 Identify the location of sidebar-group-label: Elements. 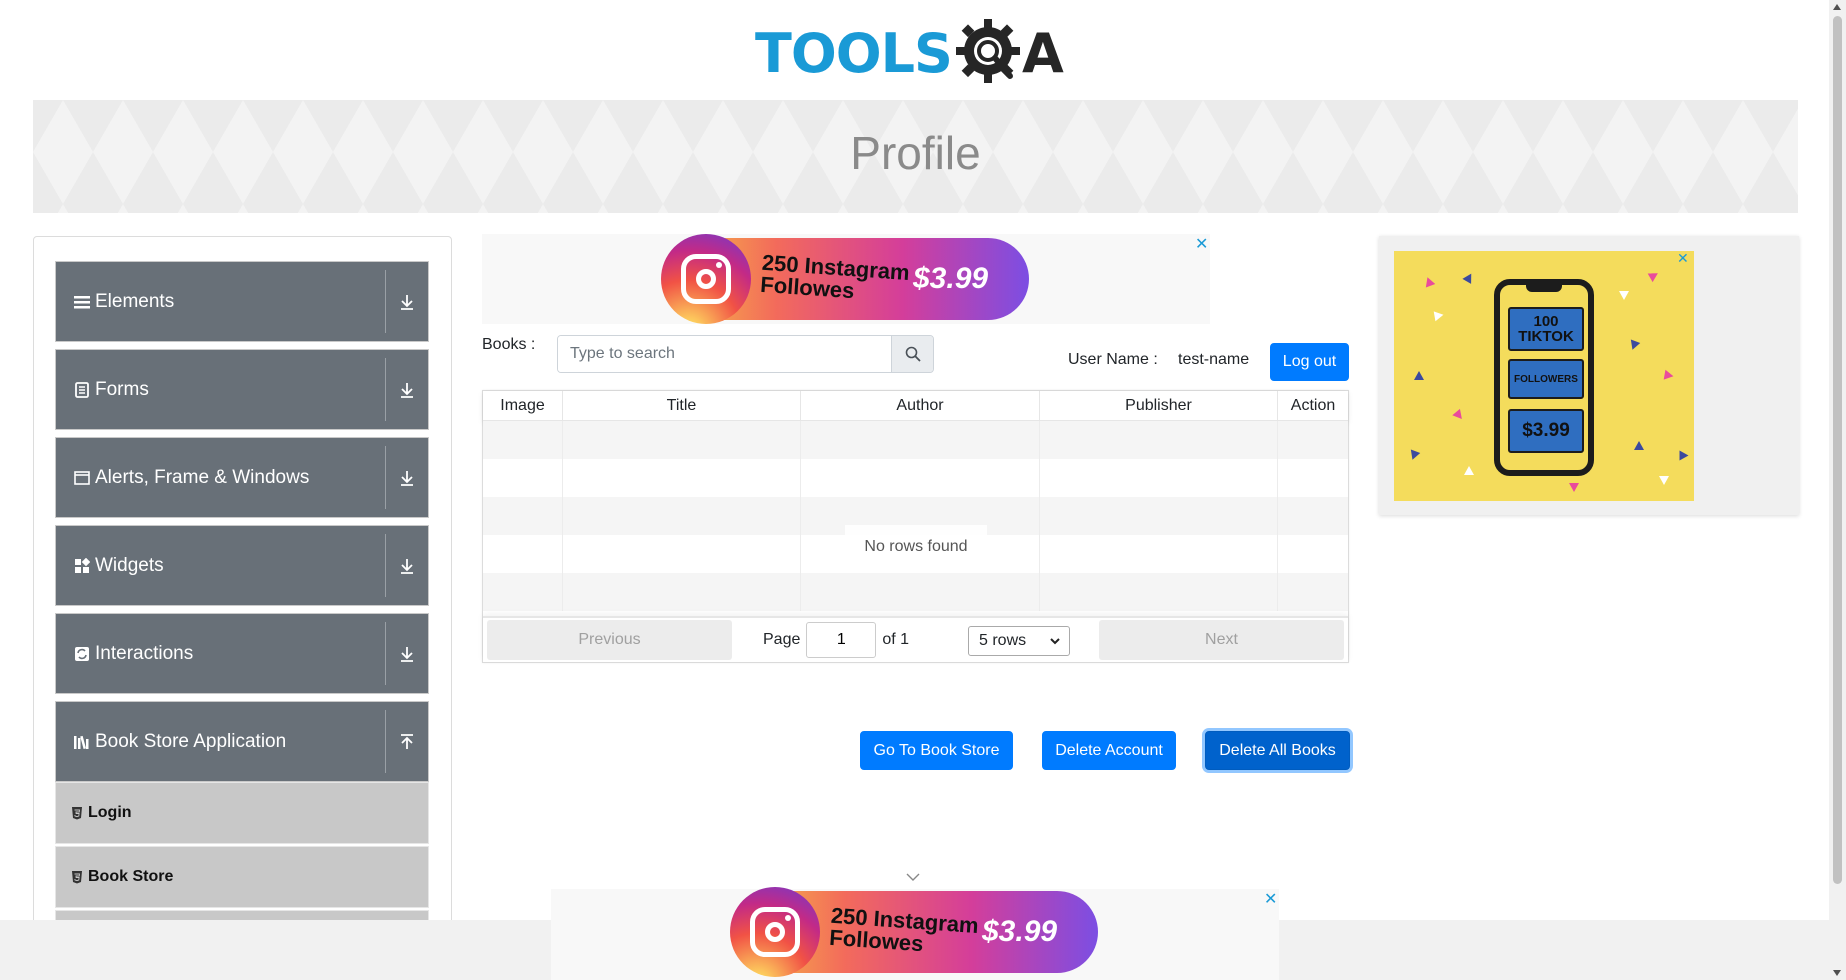
(135, 301).